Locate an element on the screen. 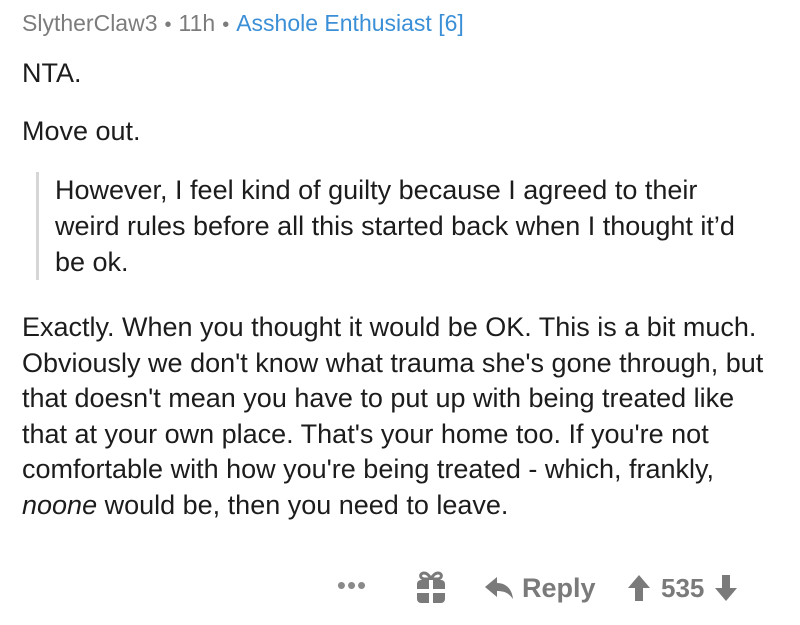 Image resolution: width=800 pixels, height=625 pixels. comment-actions: ••• Reply 535 is located at coordinates (411, 588).